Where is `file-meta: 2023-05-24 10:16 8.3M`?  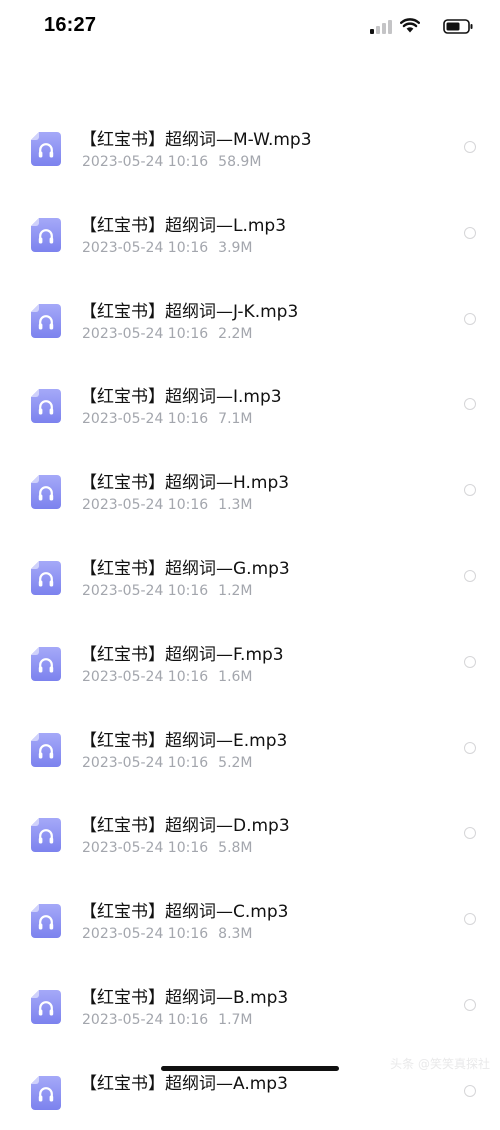
file-meta: 2023-05-24 10:16 8.3M is located at coordinates (167, 934).